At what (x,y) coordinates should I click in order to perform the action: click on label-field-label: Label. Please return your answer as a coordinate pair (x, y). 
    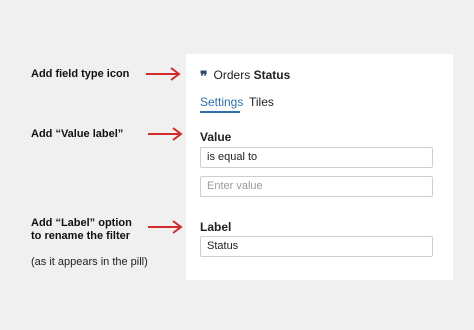
    Looking at the image, I should click on (216, 227).